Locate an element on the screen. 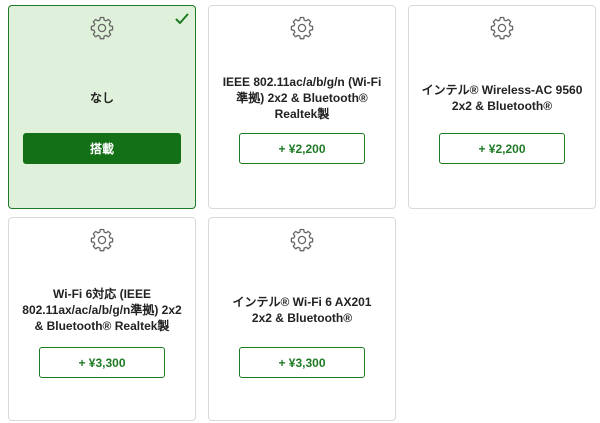 This screenshot has width=600, height=423. option-label: なし is located at coordinates (101, 98).